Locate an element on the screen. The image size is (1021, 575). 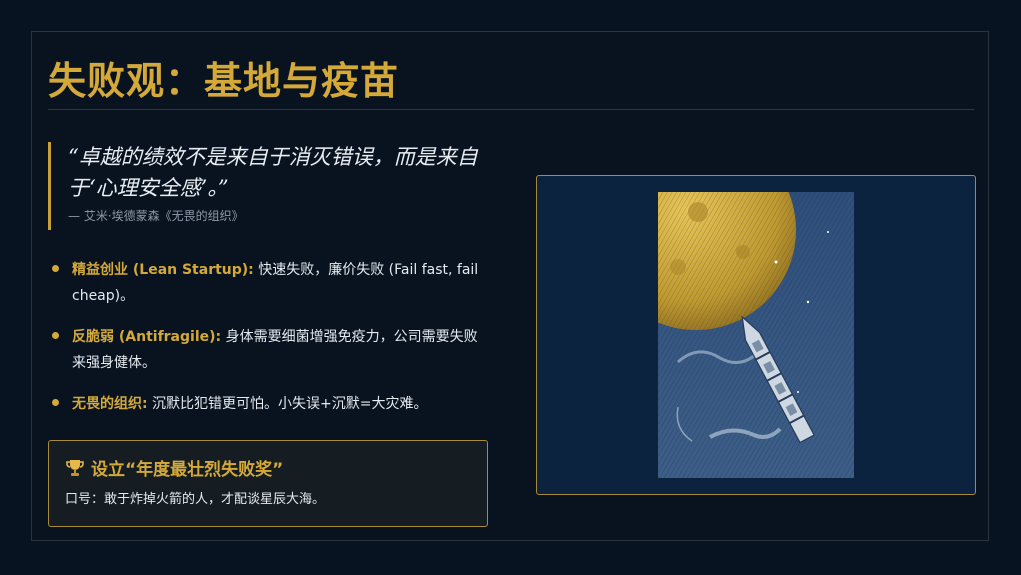
quote-text: “卓越的绩效不是来自于消灭错误，而是来自于‘心理安全感’。” is located at coordinates (273, 172).